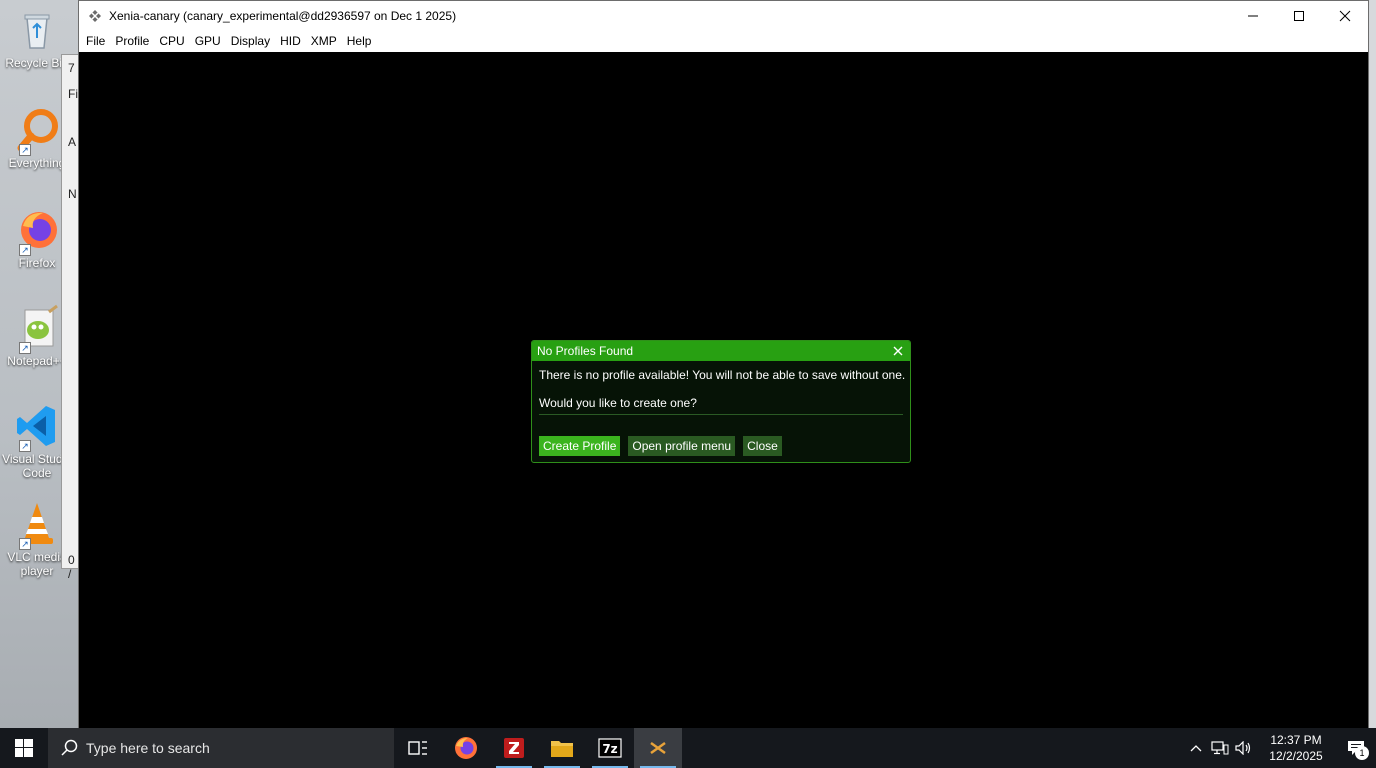 This screenshot has height=768, width=1376. I want to click on task-view-button, so click(418, 748).